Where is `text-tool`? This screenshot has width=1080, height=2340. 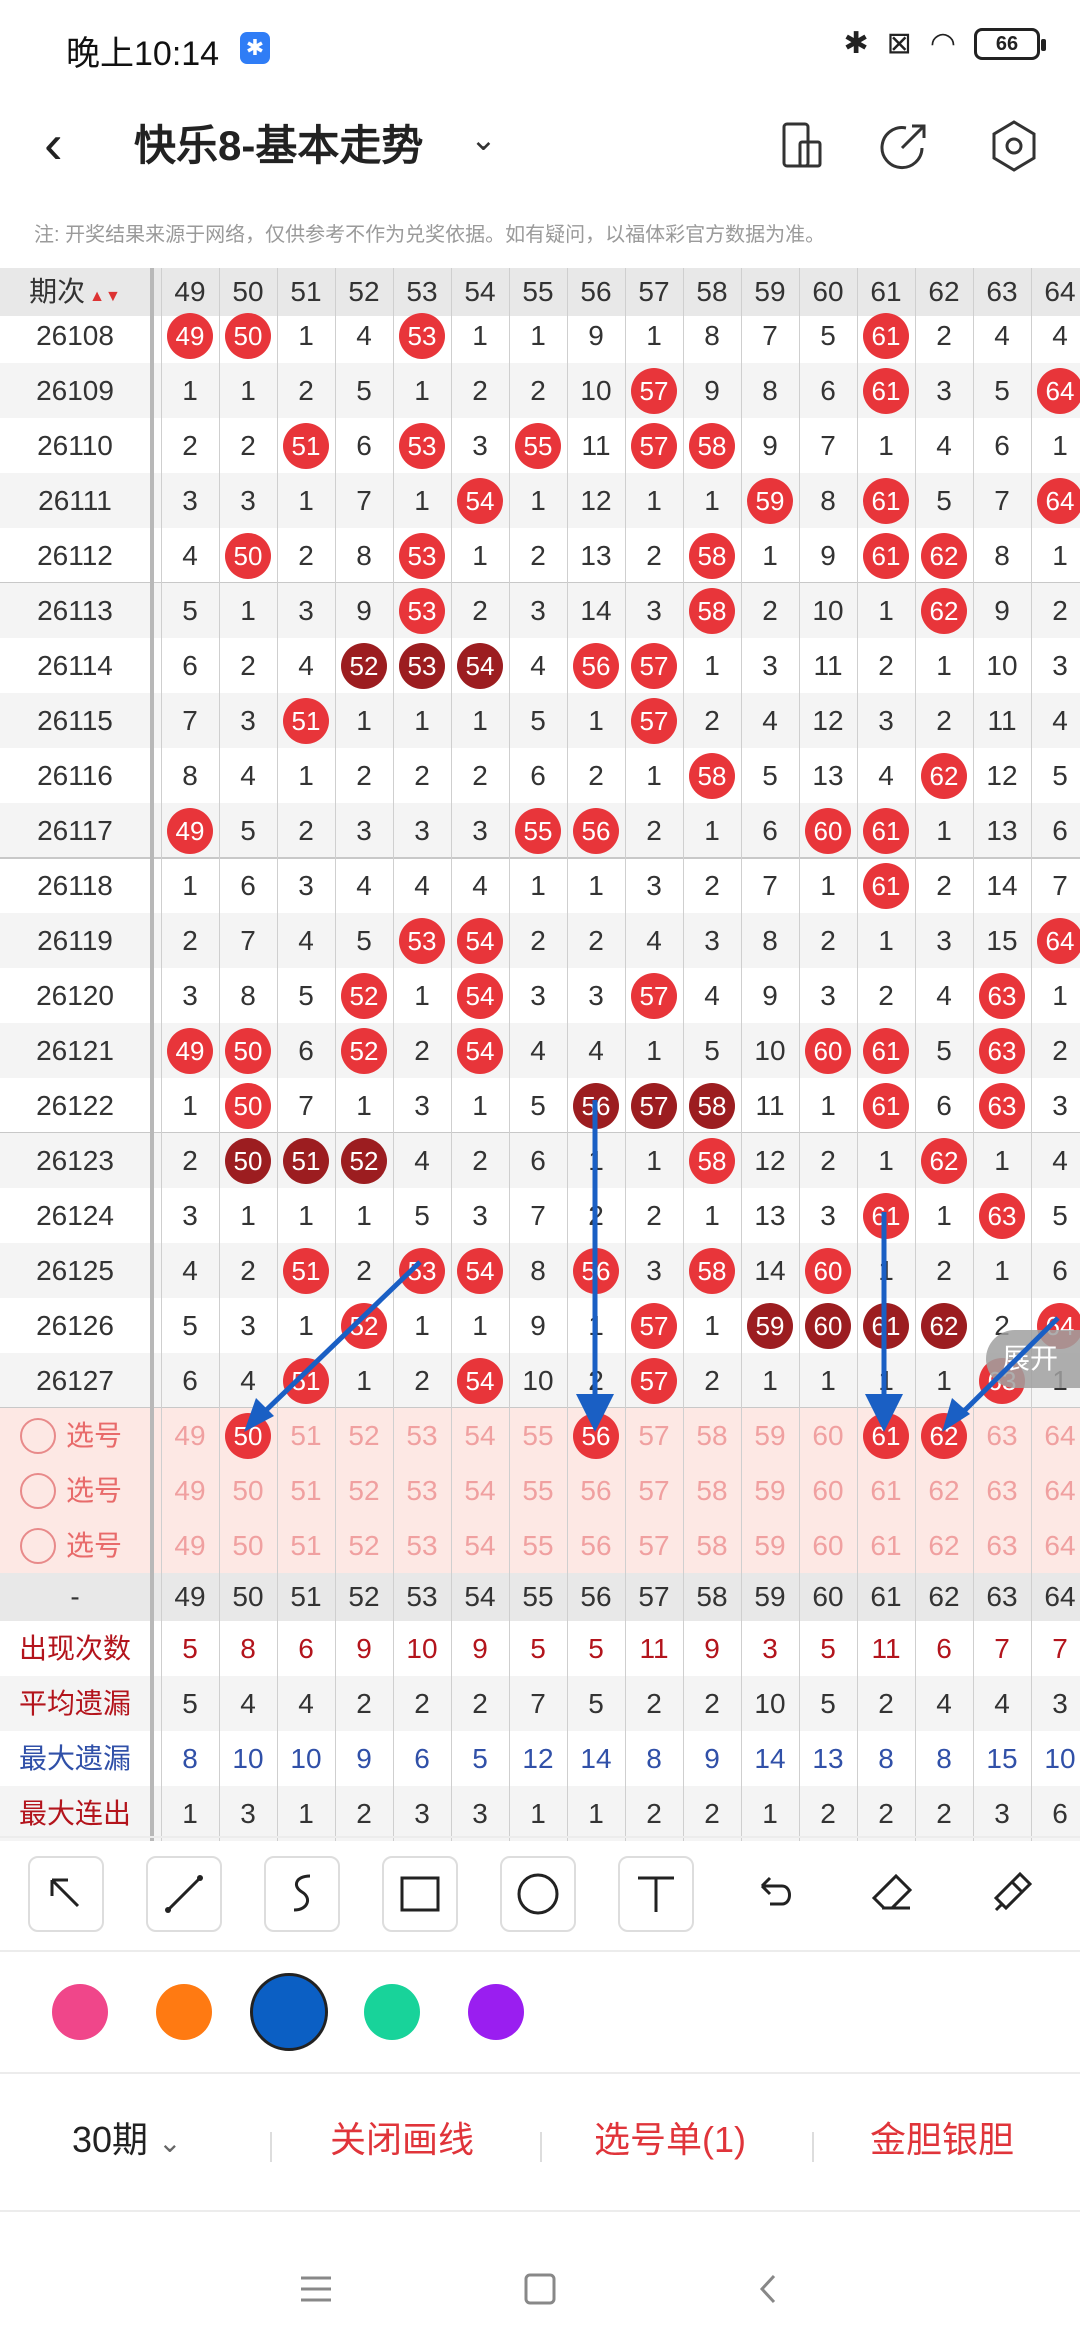 text-tool is located at coordinates (656, 1894).